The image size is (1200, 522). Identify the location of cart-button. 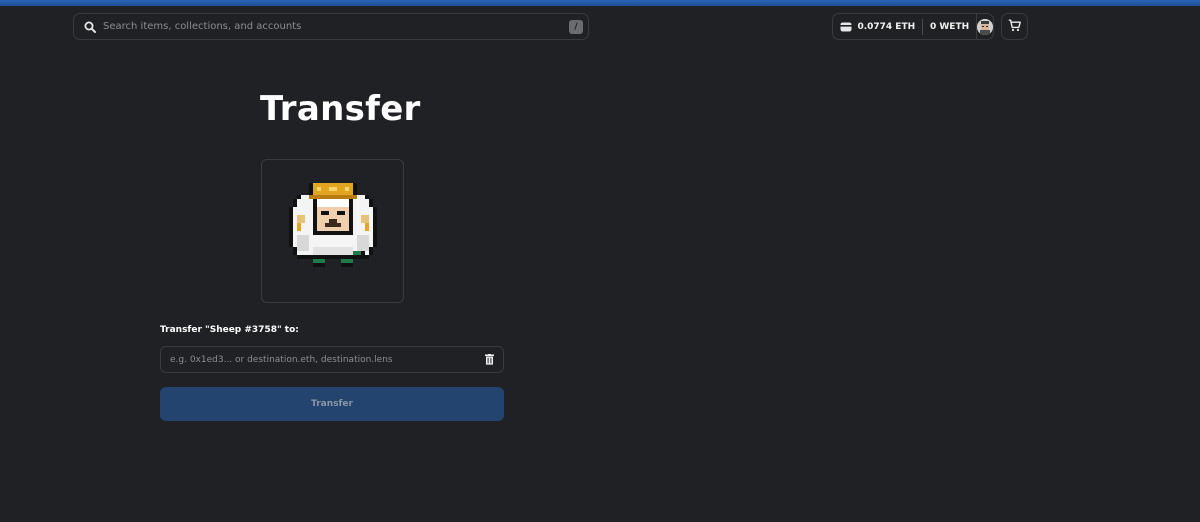
(1014, 26).